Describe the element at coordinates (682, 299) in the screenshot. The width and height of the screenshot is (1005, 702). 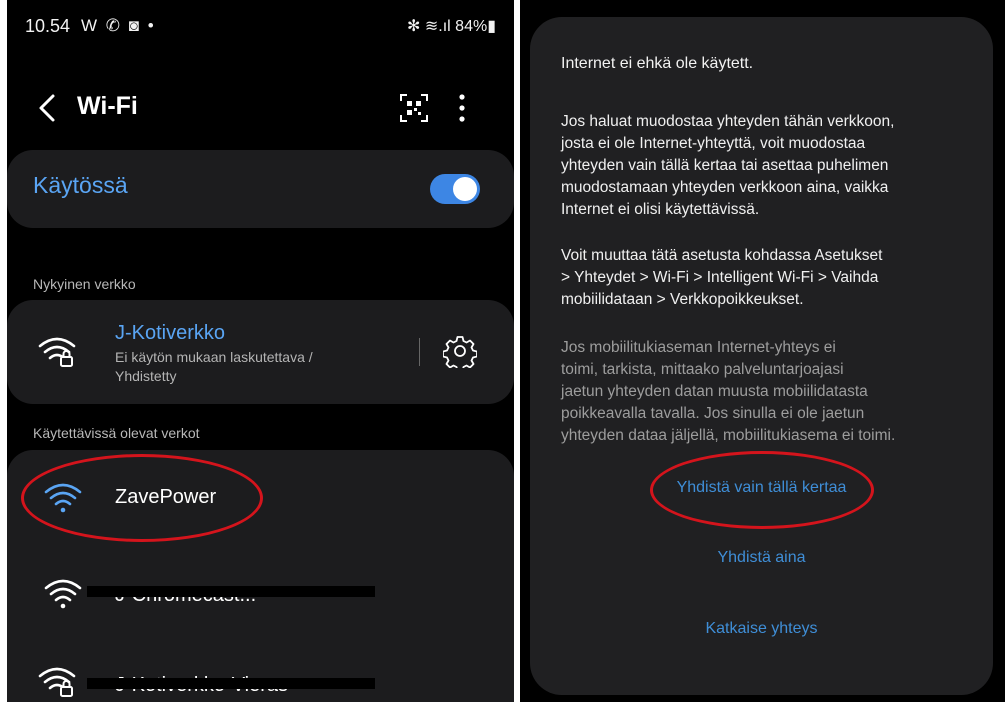
I see `text-line: mobiilidataan > Verkkopoikkeukset.` at that location.